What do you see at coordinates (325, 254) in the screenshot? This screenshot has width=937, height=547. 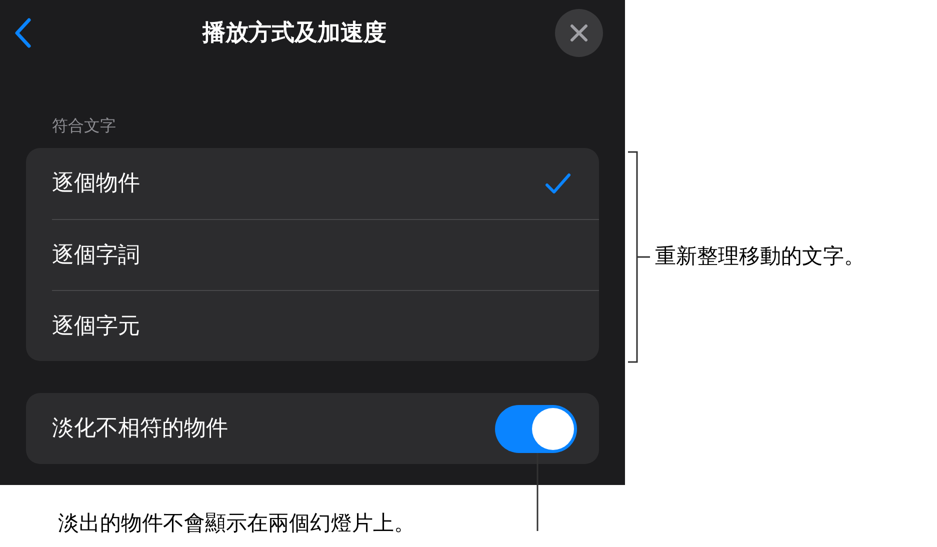 I see `option-row: 逐個字詞` at bounding box center [325, 254].